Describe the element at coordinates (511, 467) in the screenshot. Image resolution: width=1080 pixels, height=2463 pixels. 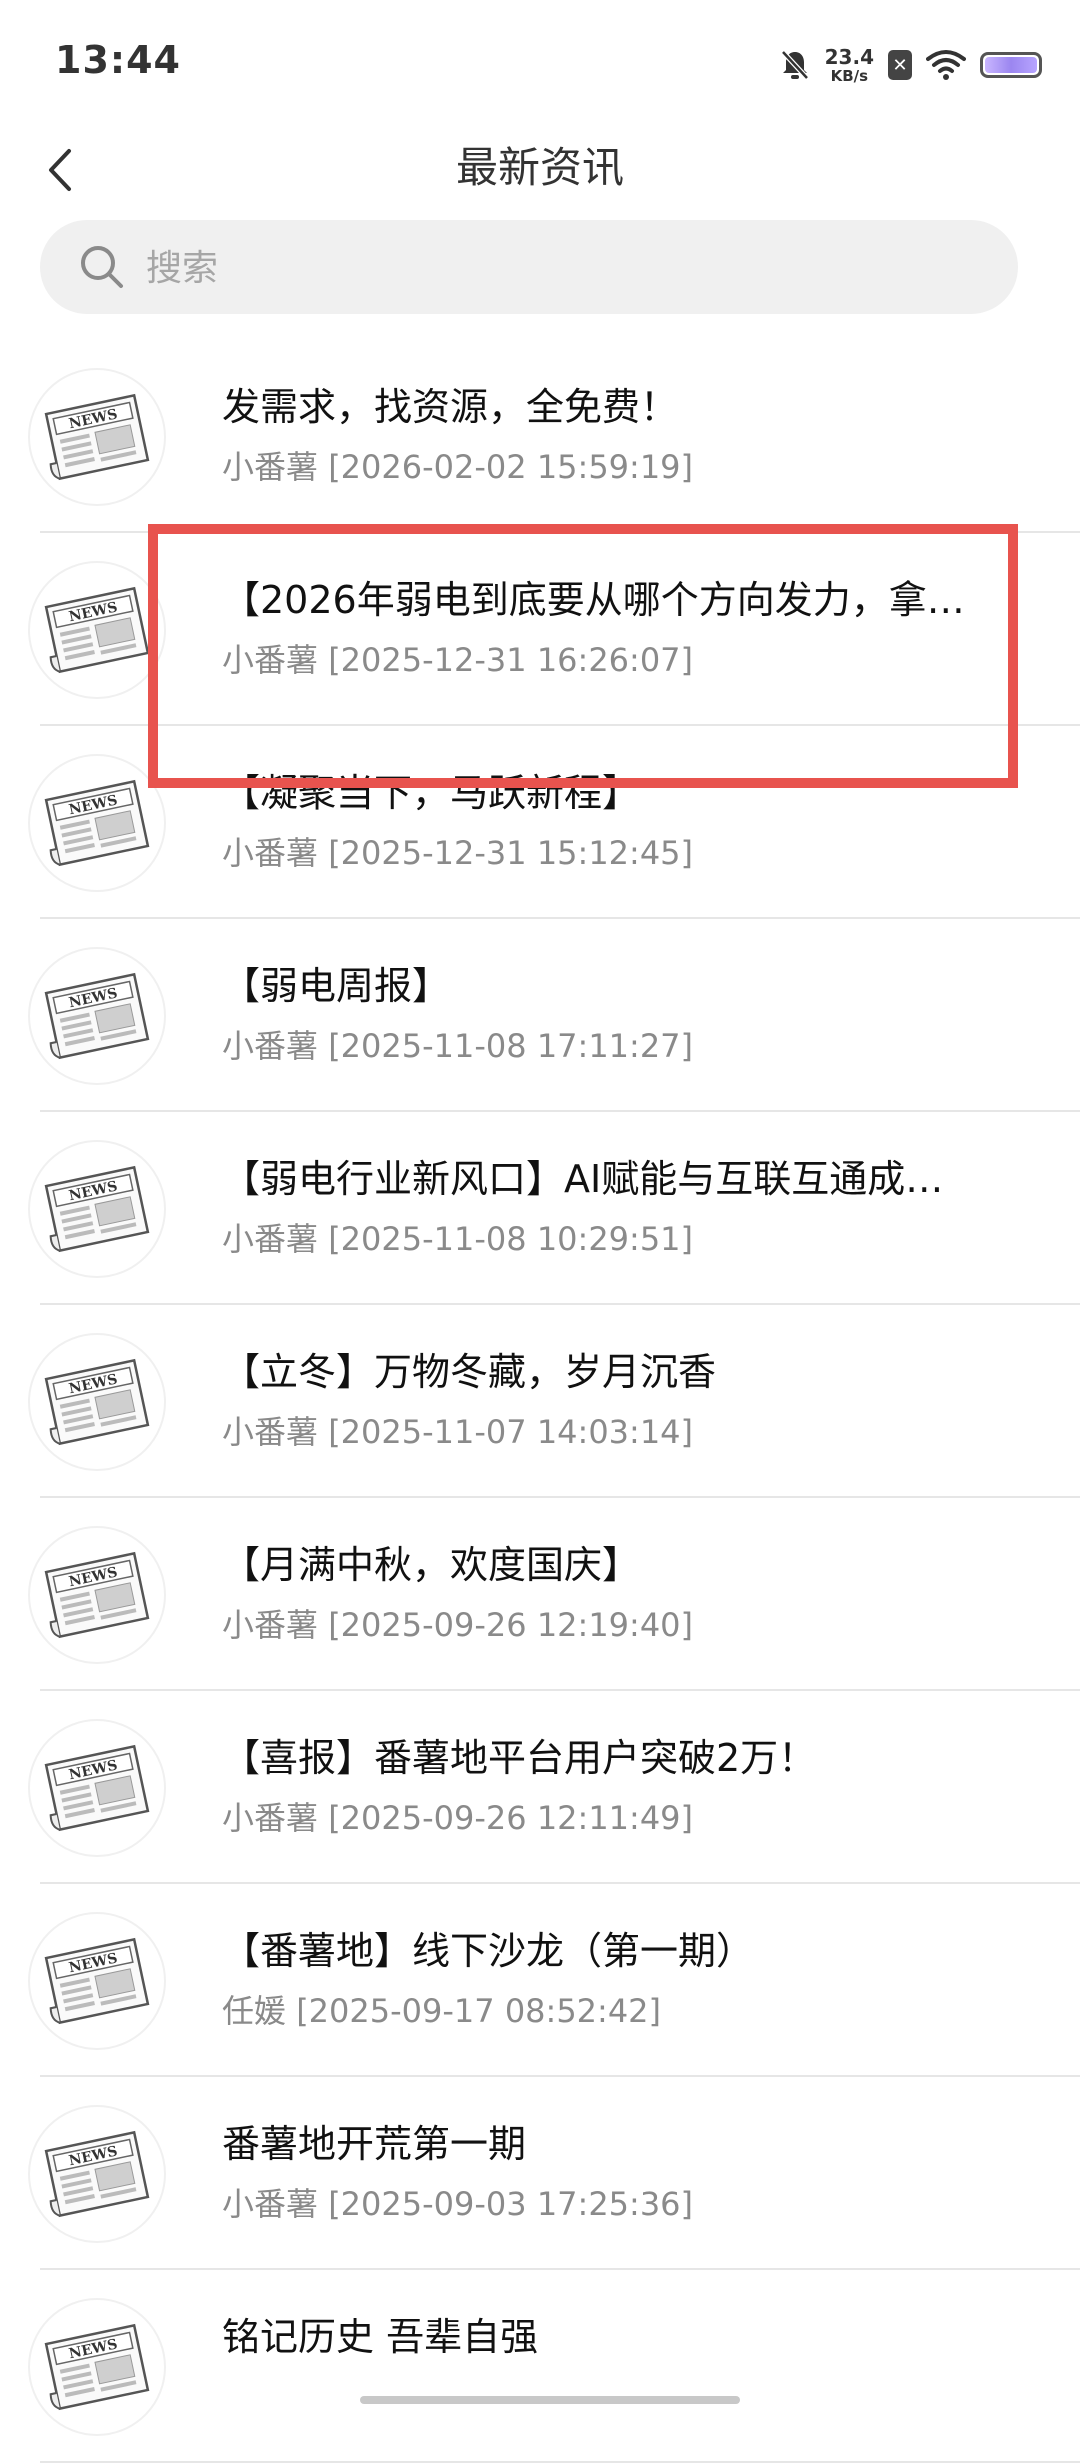
I see `news-timestamp: [2026-02-02 15:59:19]` at that location.